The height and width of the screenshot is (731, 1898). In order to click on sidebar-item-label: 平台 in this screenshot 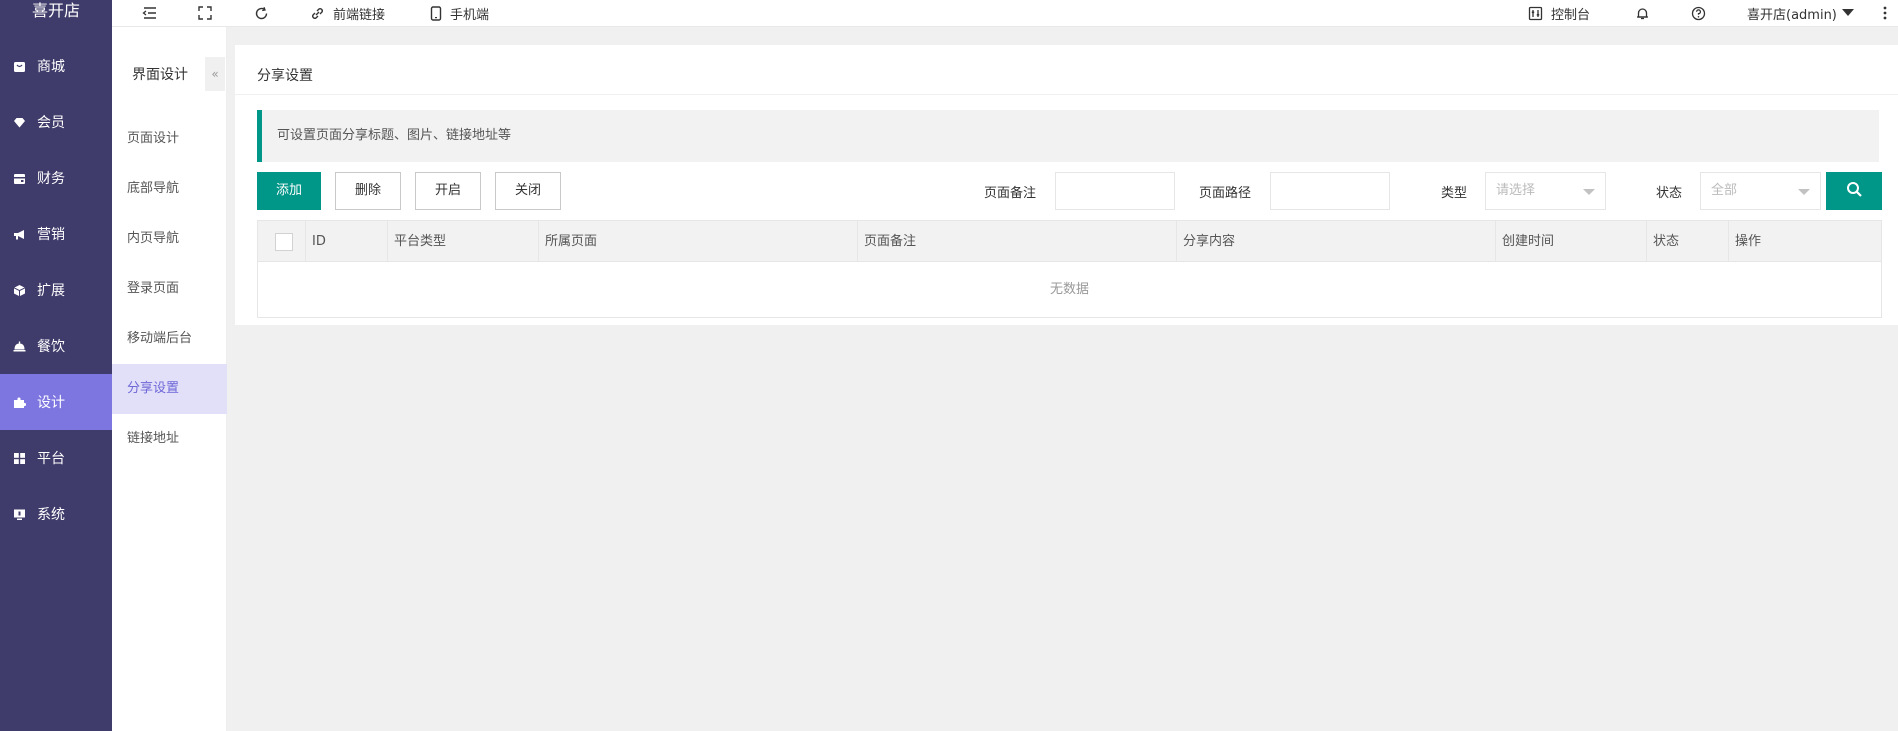, I will do `click(51, 459)`.